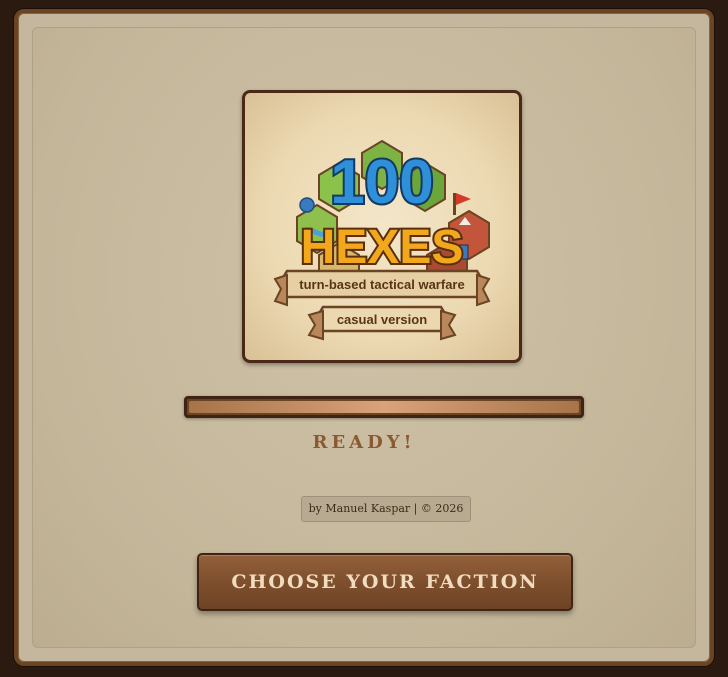  I want to click on loading-progress-bar, so click(384, 407).